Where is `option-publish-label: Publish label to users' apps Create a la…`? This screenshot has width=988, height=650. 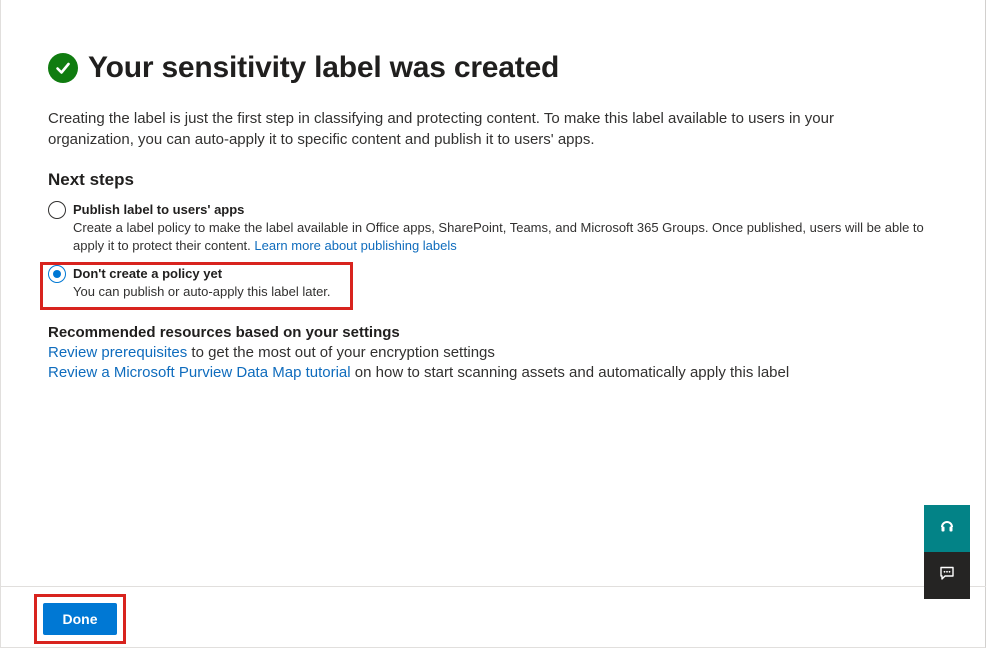 option-publish-label: Publish label to users' apps Create a la… is located at coordinates (498, 228).